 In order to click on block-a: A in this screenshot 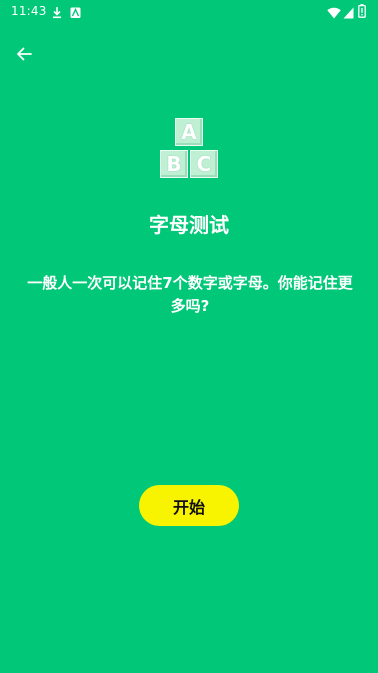, I will do `click(189, 132)`.